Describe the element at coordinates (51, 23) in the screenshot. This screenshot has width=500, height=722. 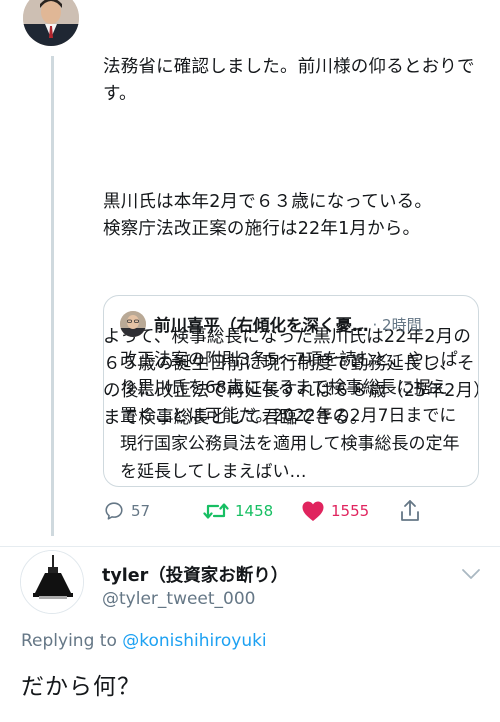
I see `author-avatar` at that location.